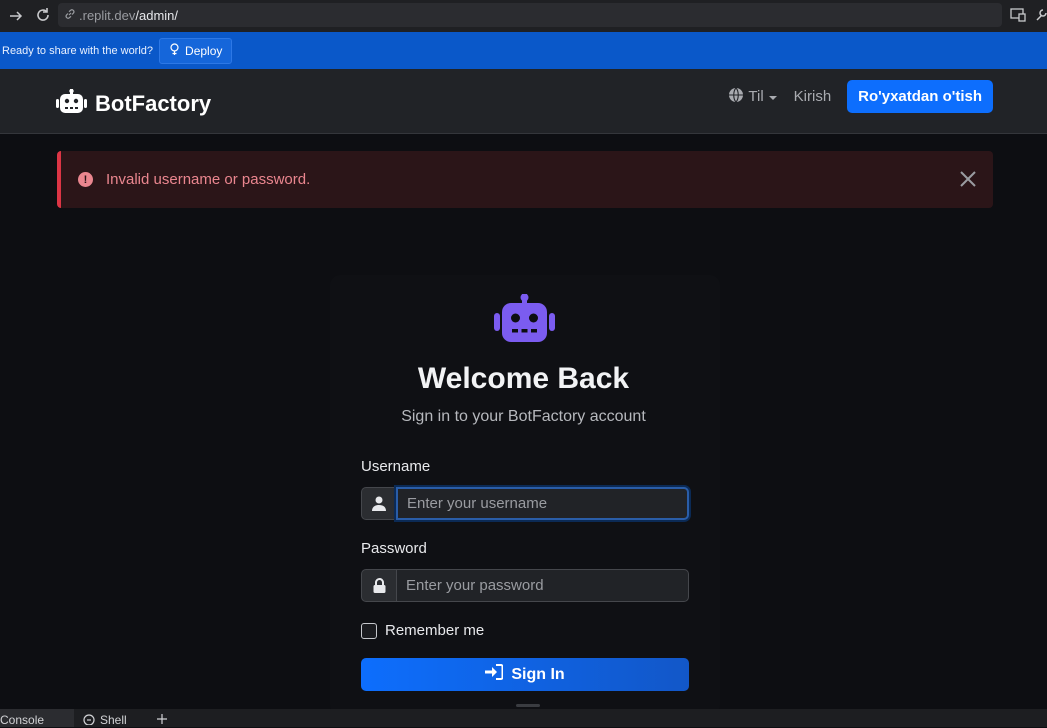  I want to click on page-title: Welcome Back, so click(523, 378).